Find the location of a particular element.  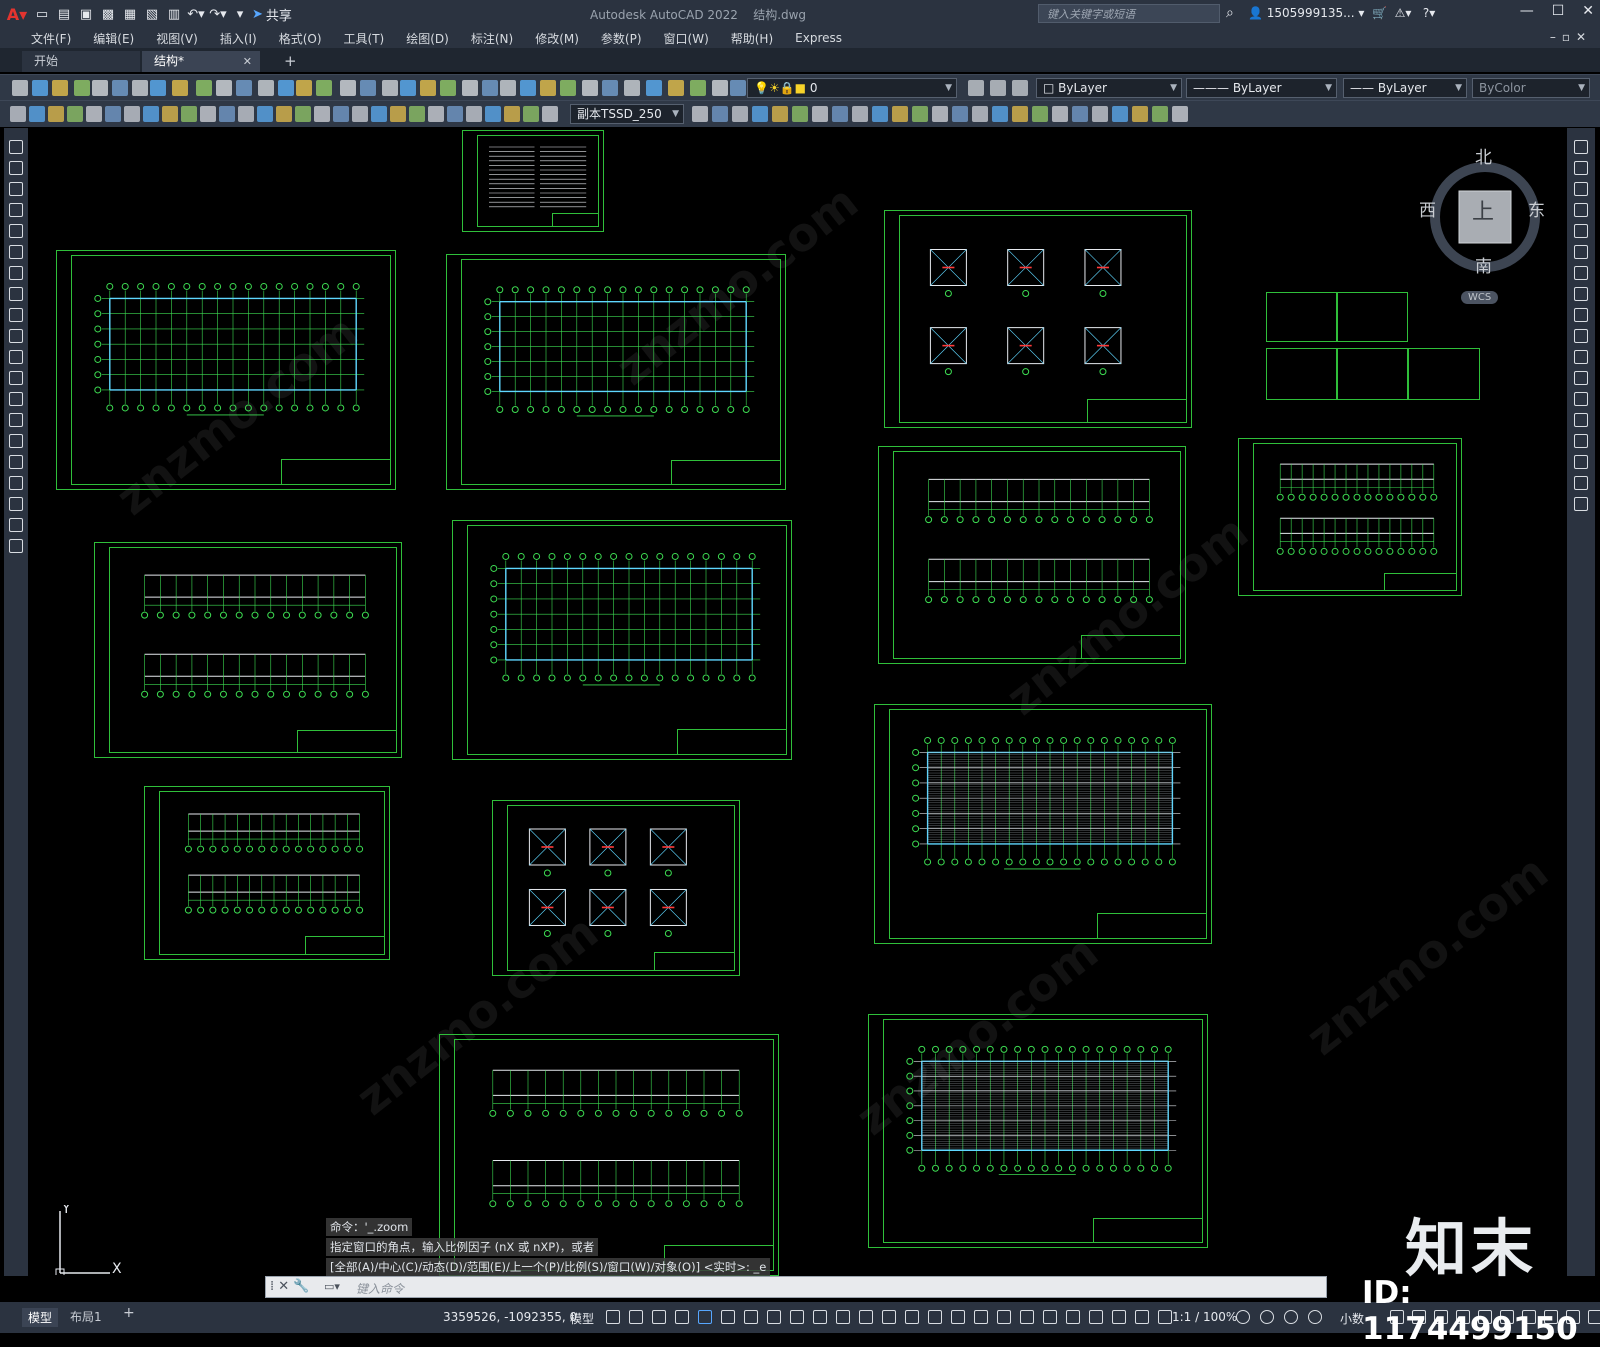

tab-start: 开始 is located at coordinates (81, 61).